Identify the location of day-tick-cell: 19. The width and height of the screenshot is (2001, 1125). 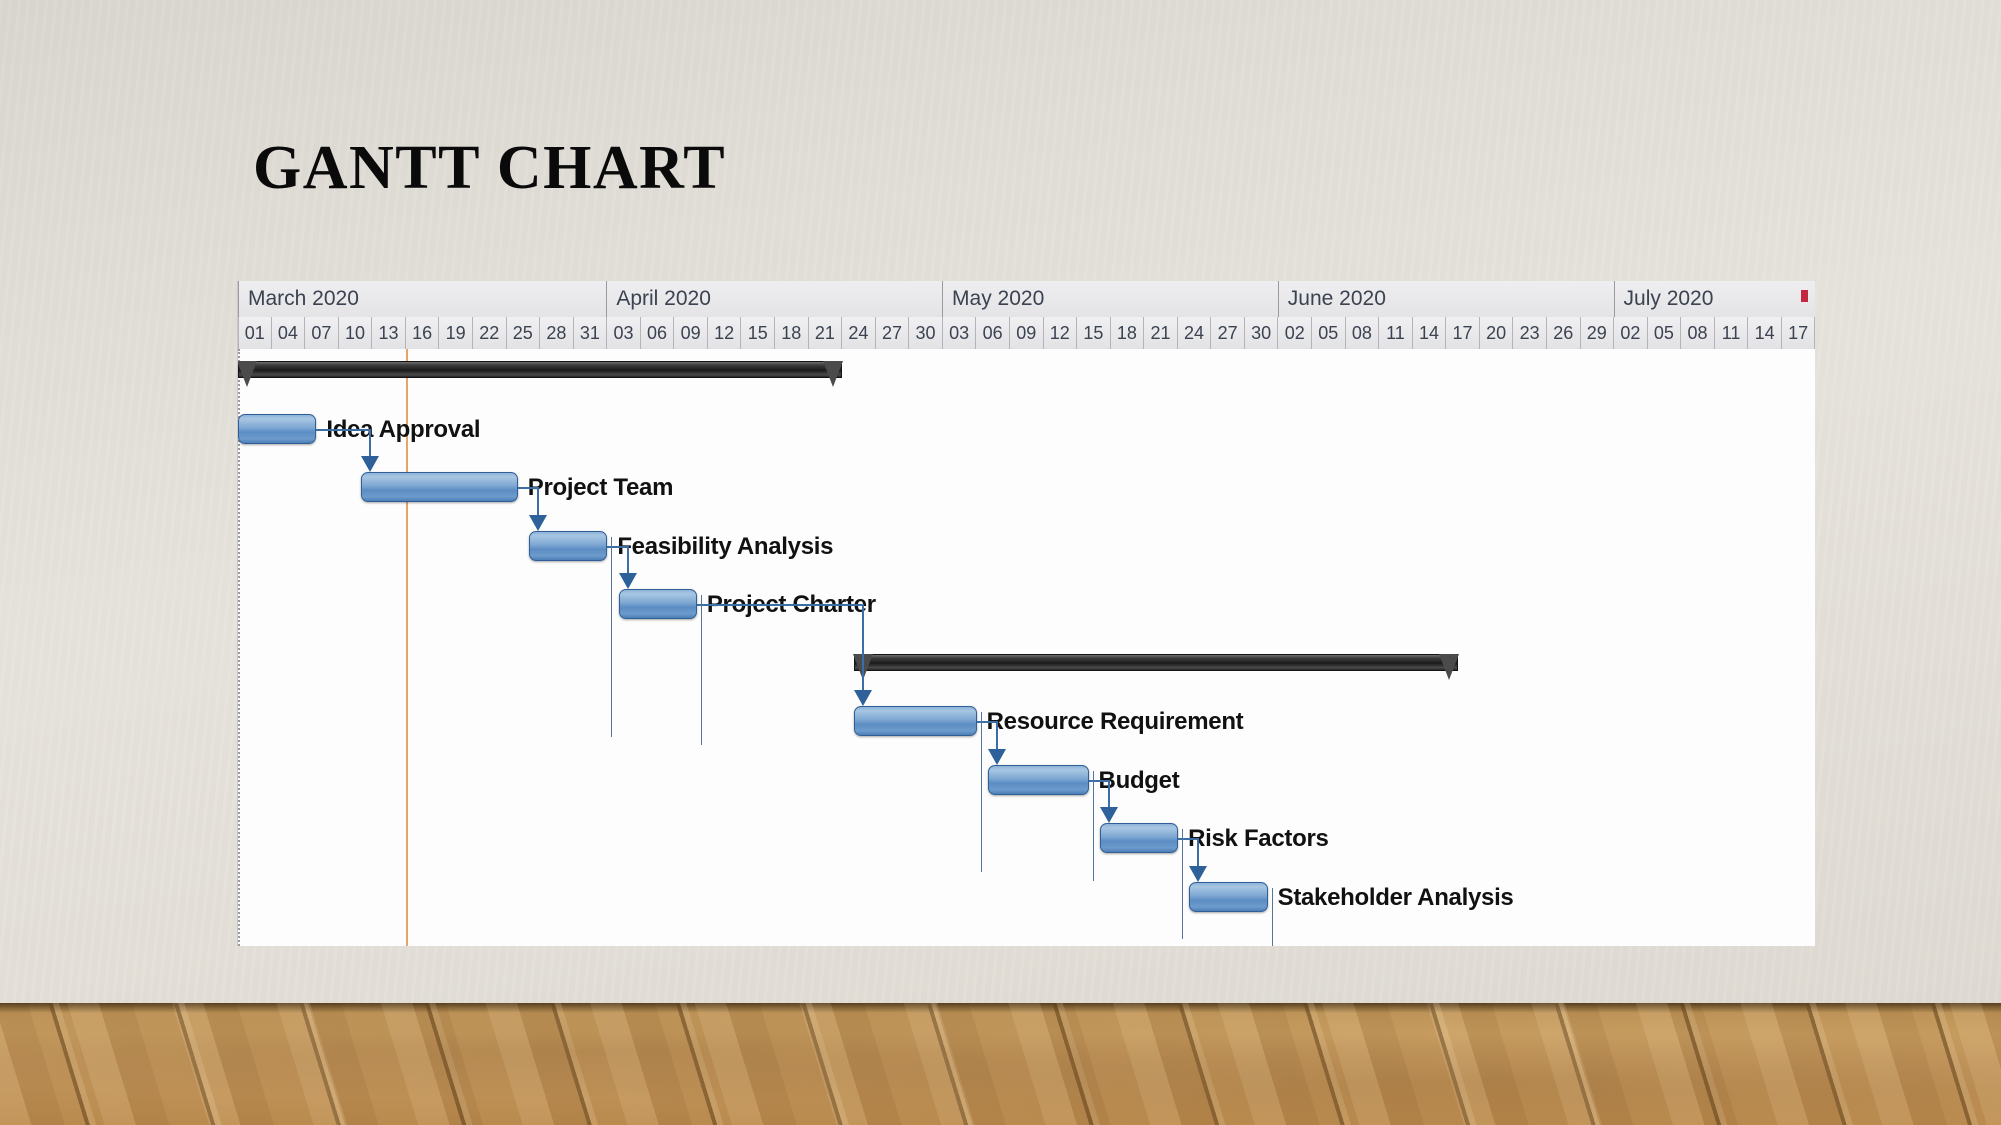
(456, 333).